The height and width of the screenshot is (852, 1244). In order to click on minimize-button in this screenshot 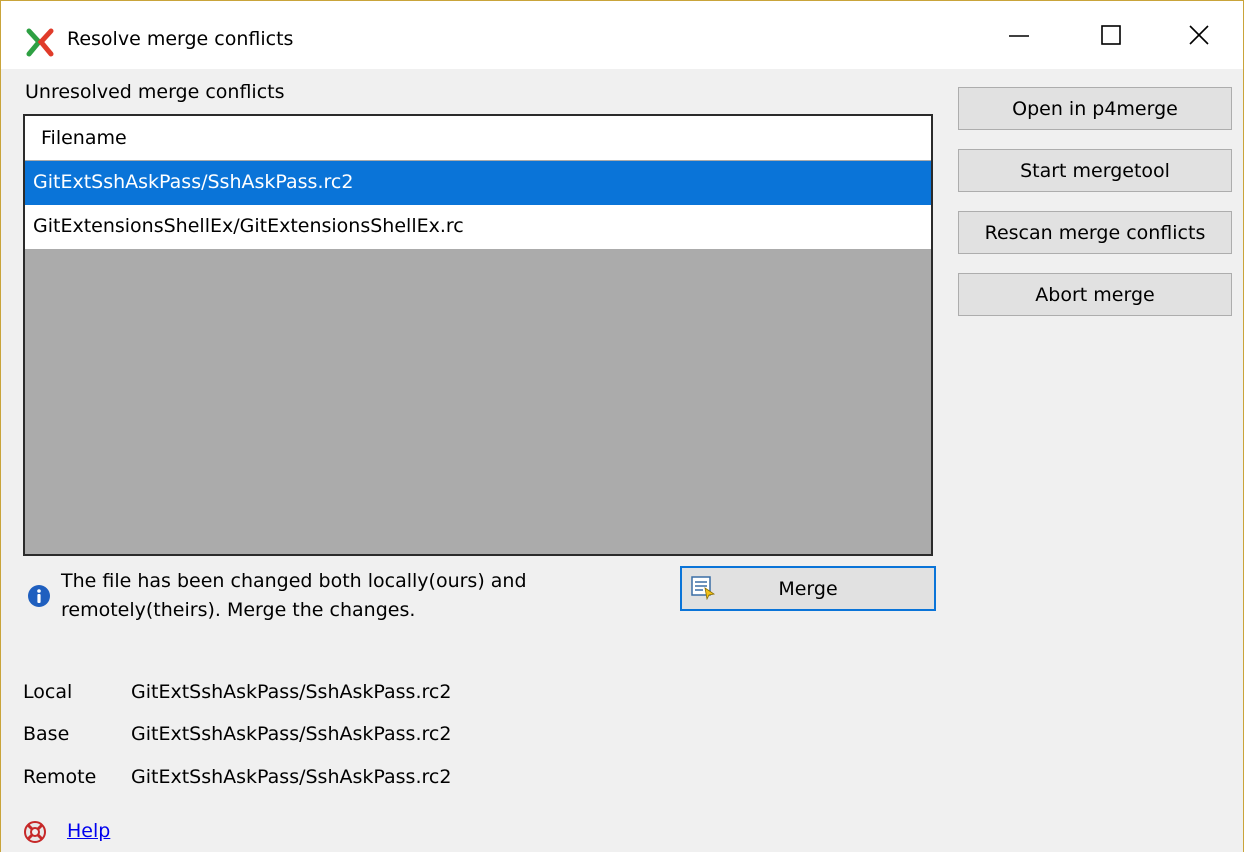, I will do `click(1019, 35)`.